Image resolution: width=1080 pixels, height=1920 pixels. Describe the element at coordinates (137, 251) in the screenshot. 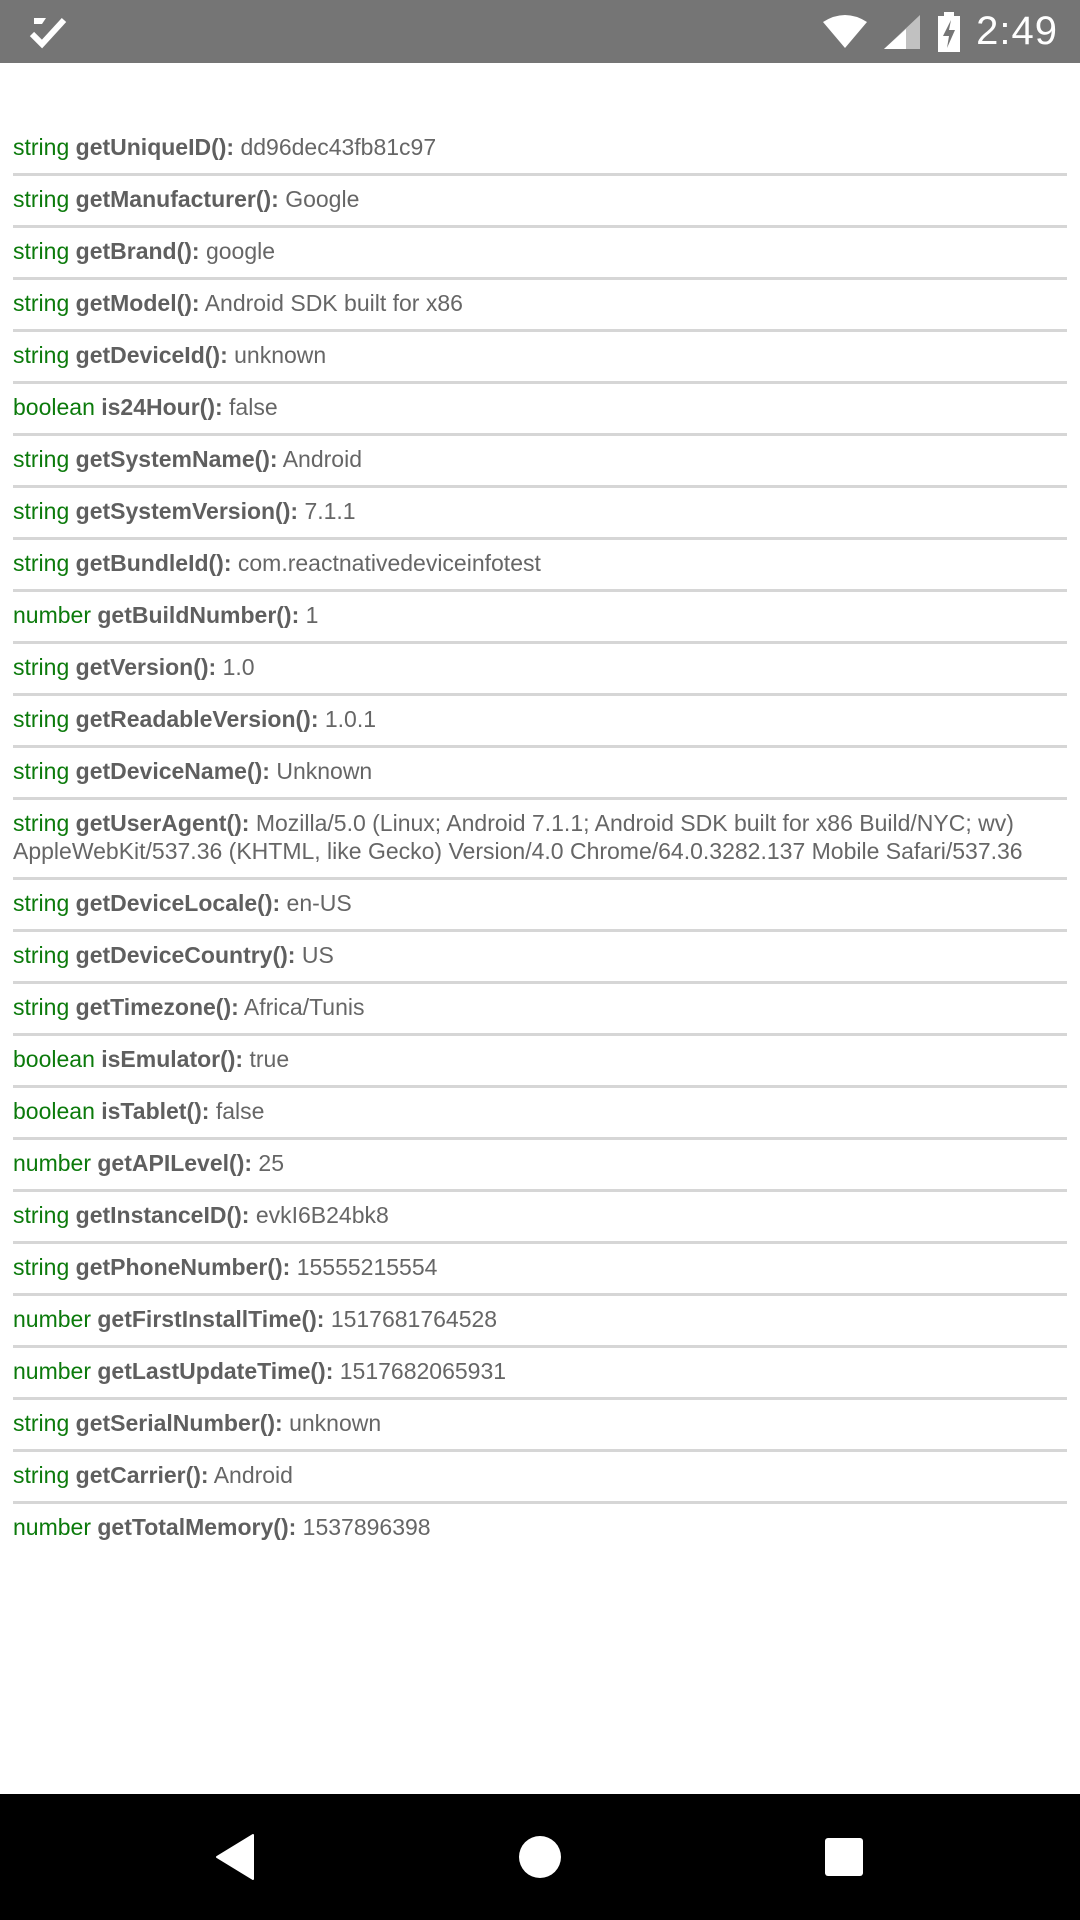

I see `method-name: getBrand():` at that location.